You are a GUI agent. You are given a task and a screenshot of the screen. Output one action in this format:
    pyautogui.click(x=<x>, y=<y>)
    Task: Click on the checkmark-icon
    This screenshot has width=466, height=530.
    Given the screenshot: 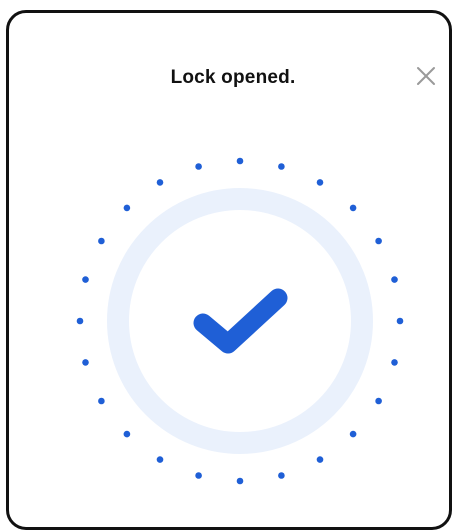 What is the action you would take?
    pyautogui.click(x=240, y=321)
    